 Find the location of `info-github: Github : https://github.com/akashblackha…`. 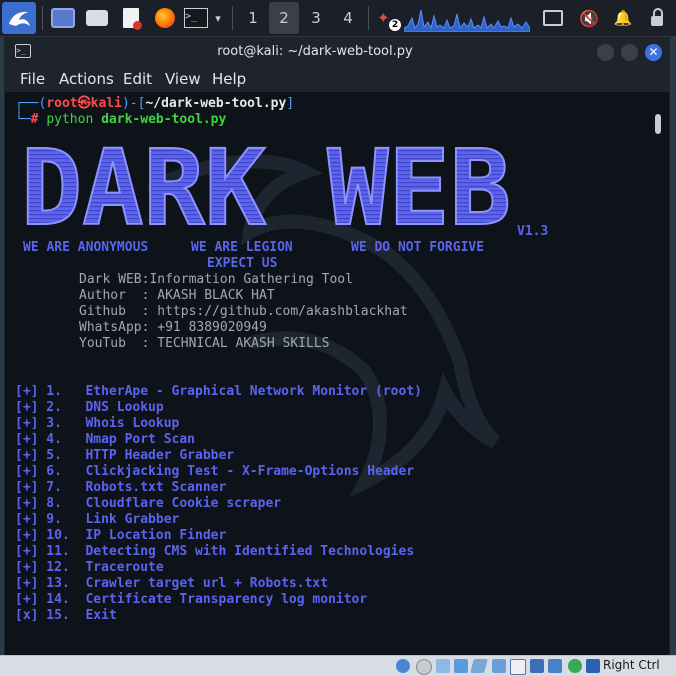

info-github: Github : https://github.com/akashblackha… is located at coordinates (243, 311).